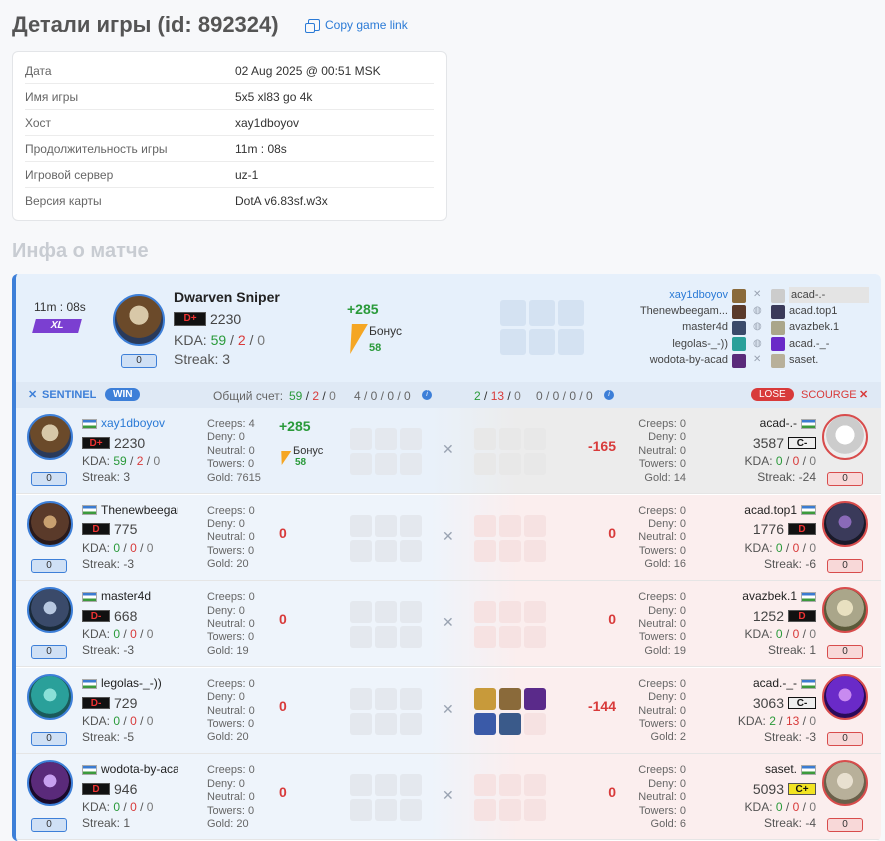 This screenshot has width=885, height=841. What do you see at coordinates (829, 344) in the screenshot?
I see `scourge-player-name: acad.-_-` at bounding box center [829, 344].